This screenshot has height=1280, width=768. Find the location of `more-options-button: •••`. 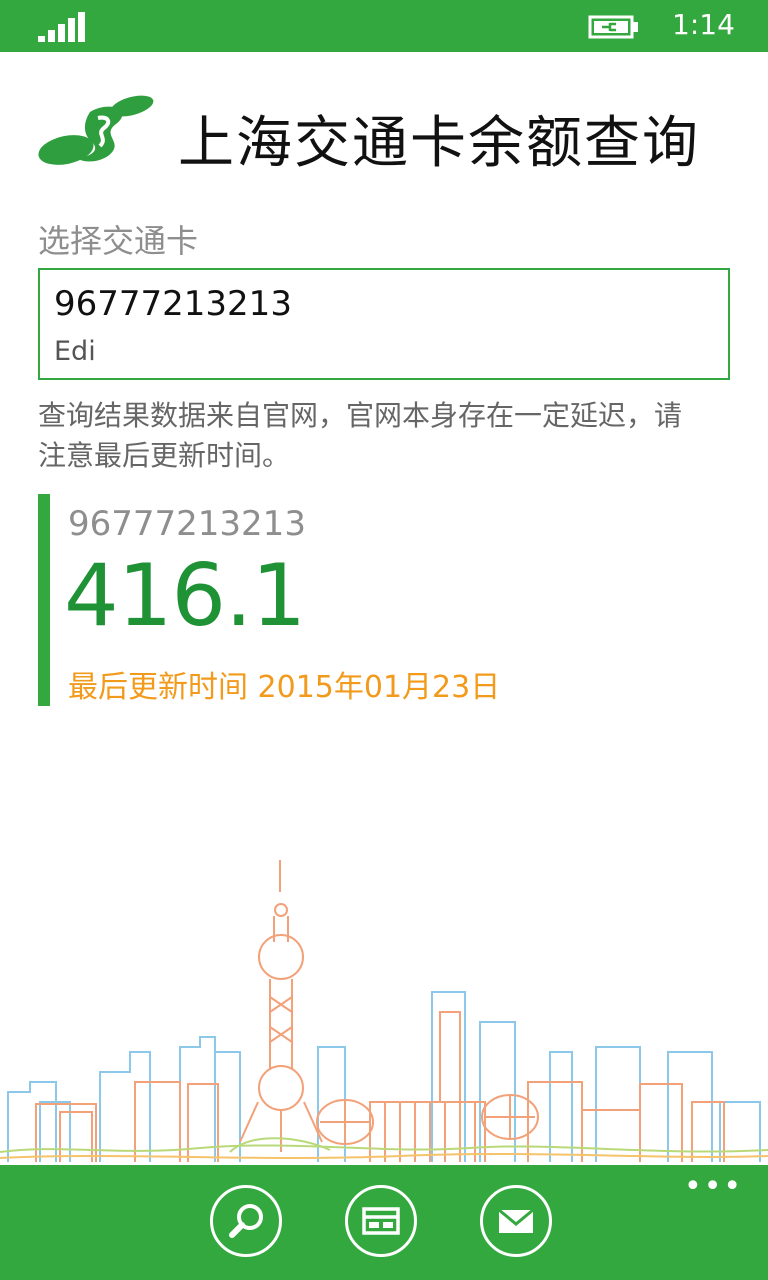

more-options-button: ••• is located at coordinates (712, 1187).